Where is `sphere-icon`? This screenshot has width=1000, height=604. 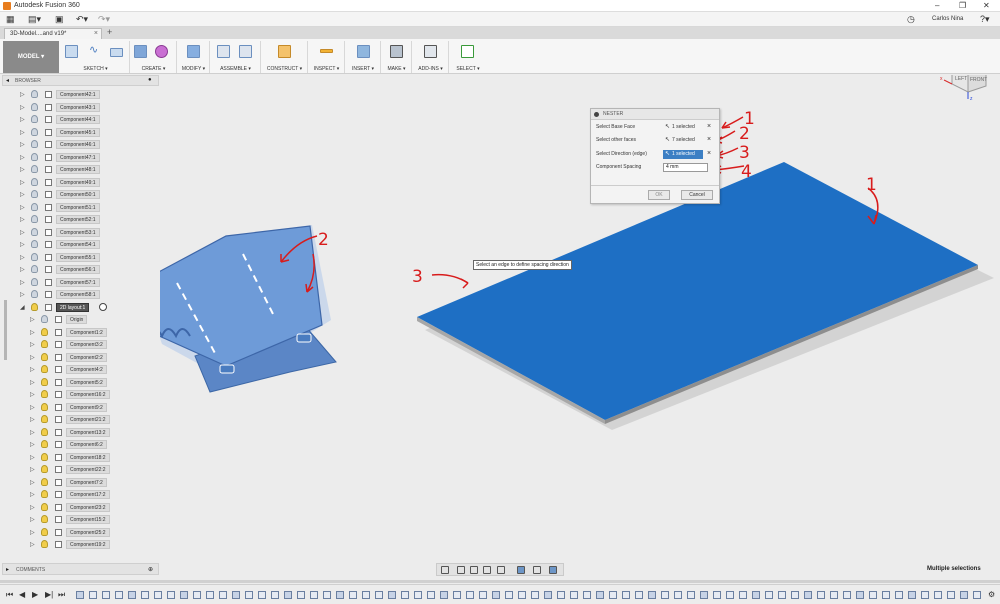 sphere-icon is located at coordinates (161, 51).